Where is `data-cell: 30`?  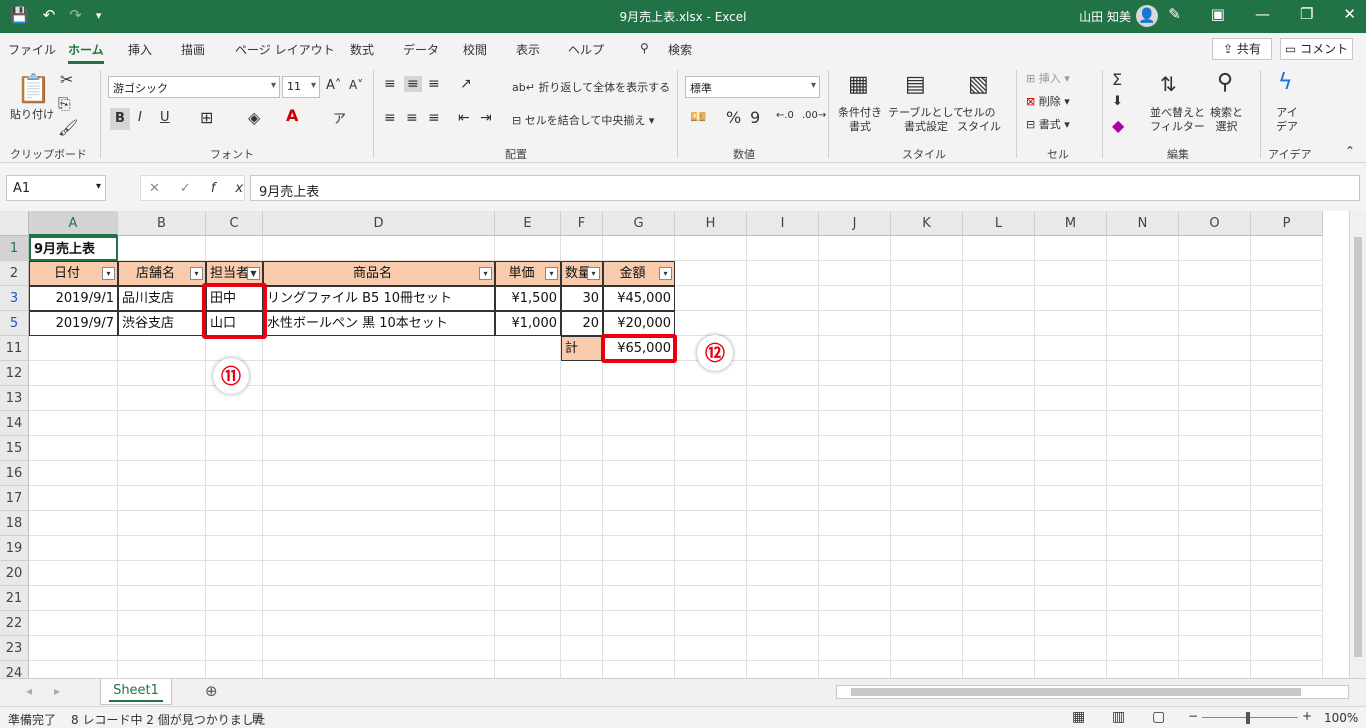
data-cell: 30 is located at coordinates (582, 298).